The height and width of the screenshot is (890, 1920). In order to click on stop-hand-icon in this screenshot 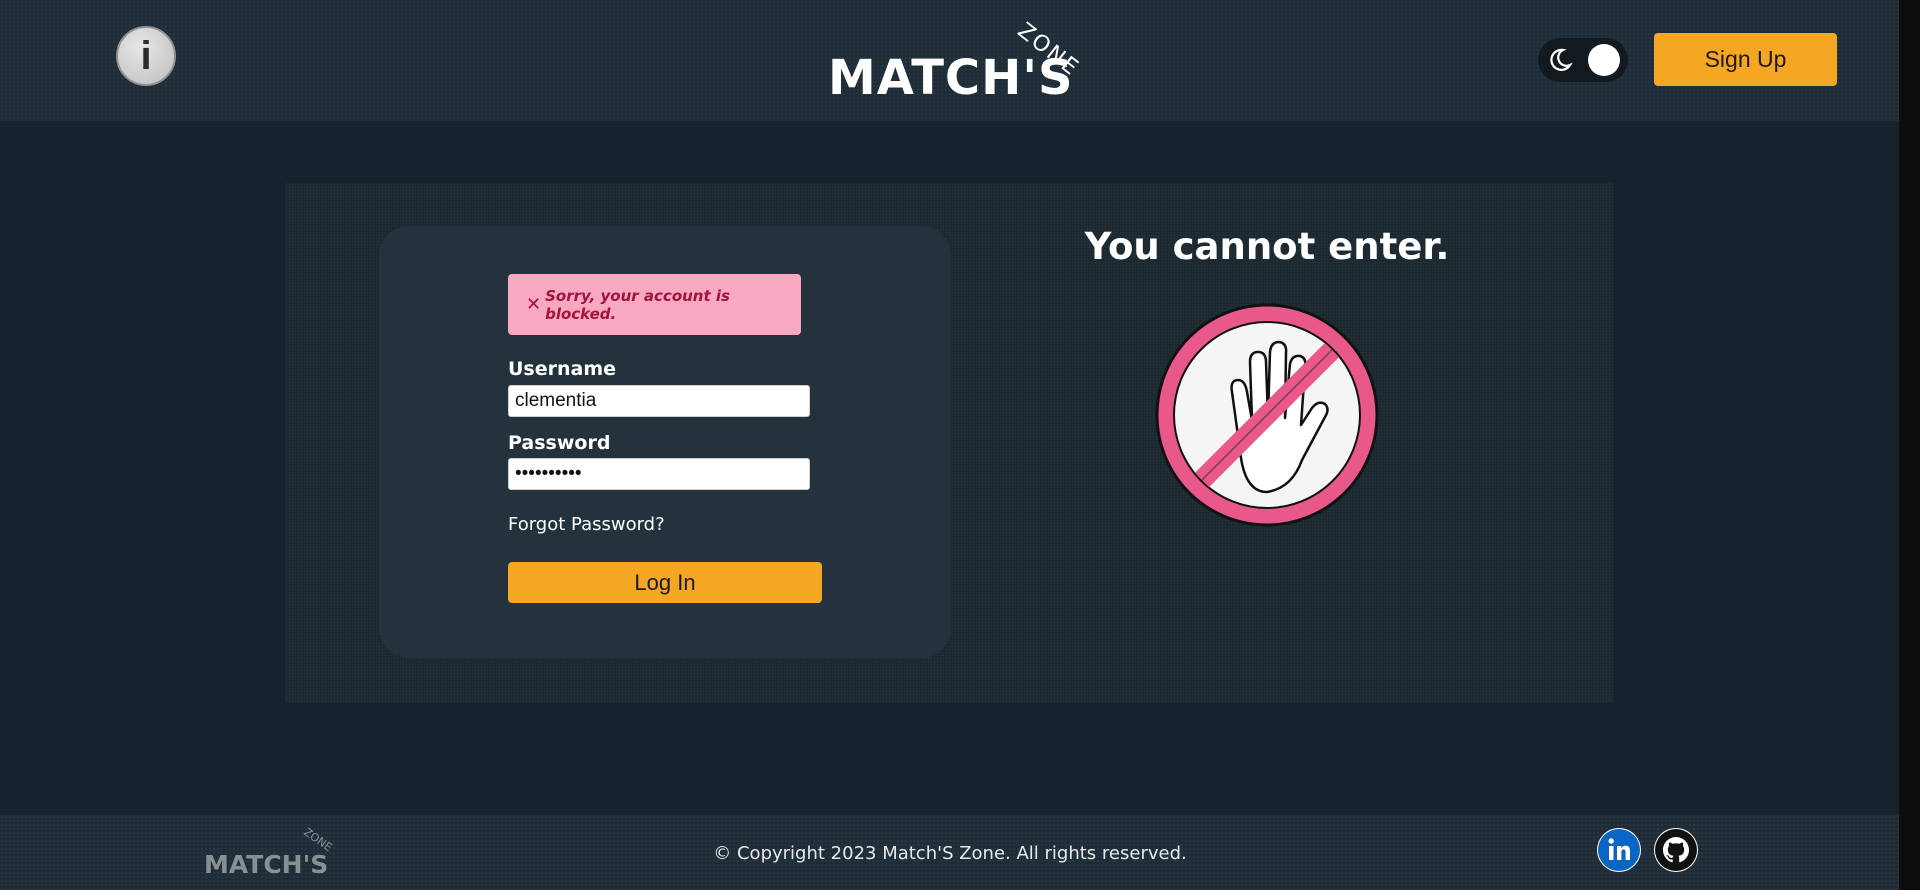, I will do `click(1267, 415)`.